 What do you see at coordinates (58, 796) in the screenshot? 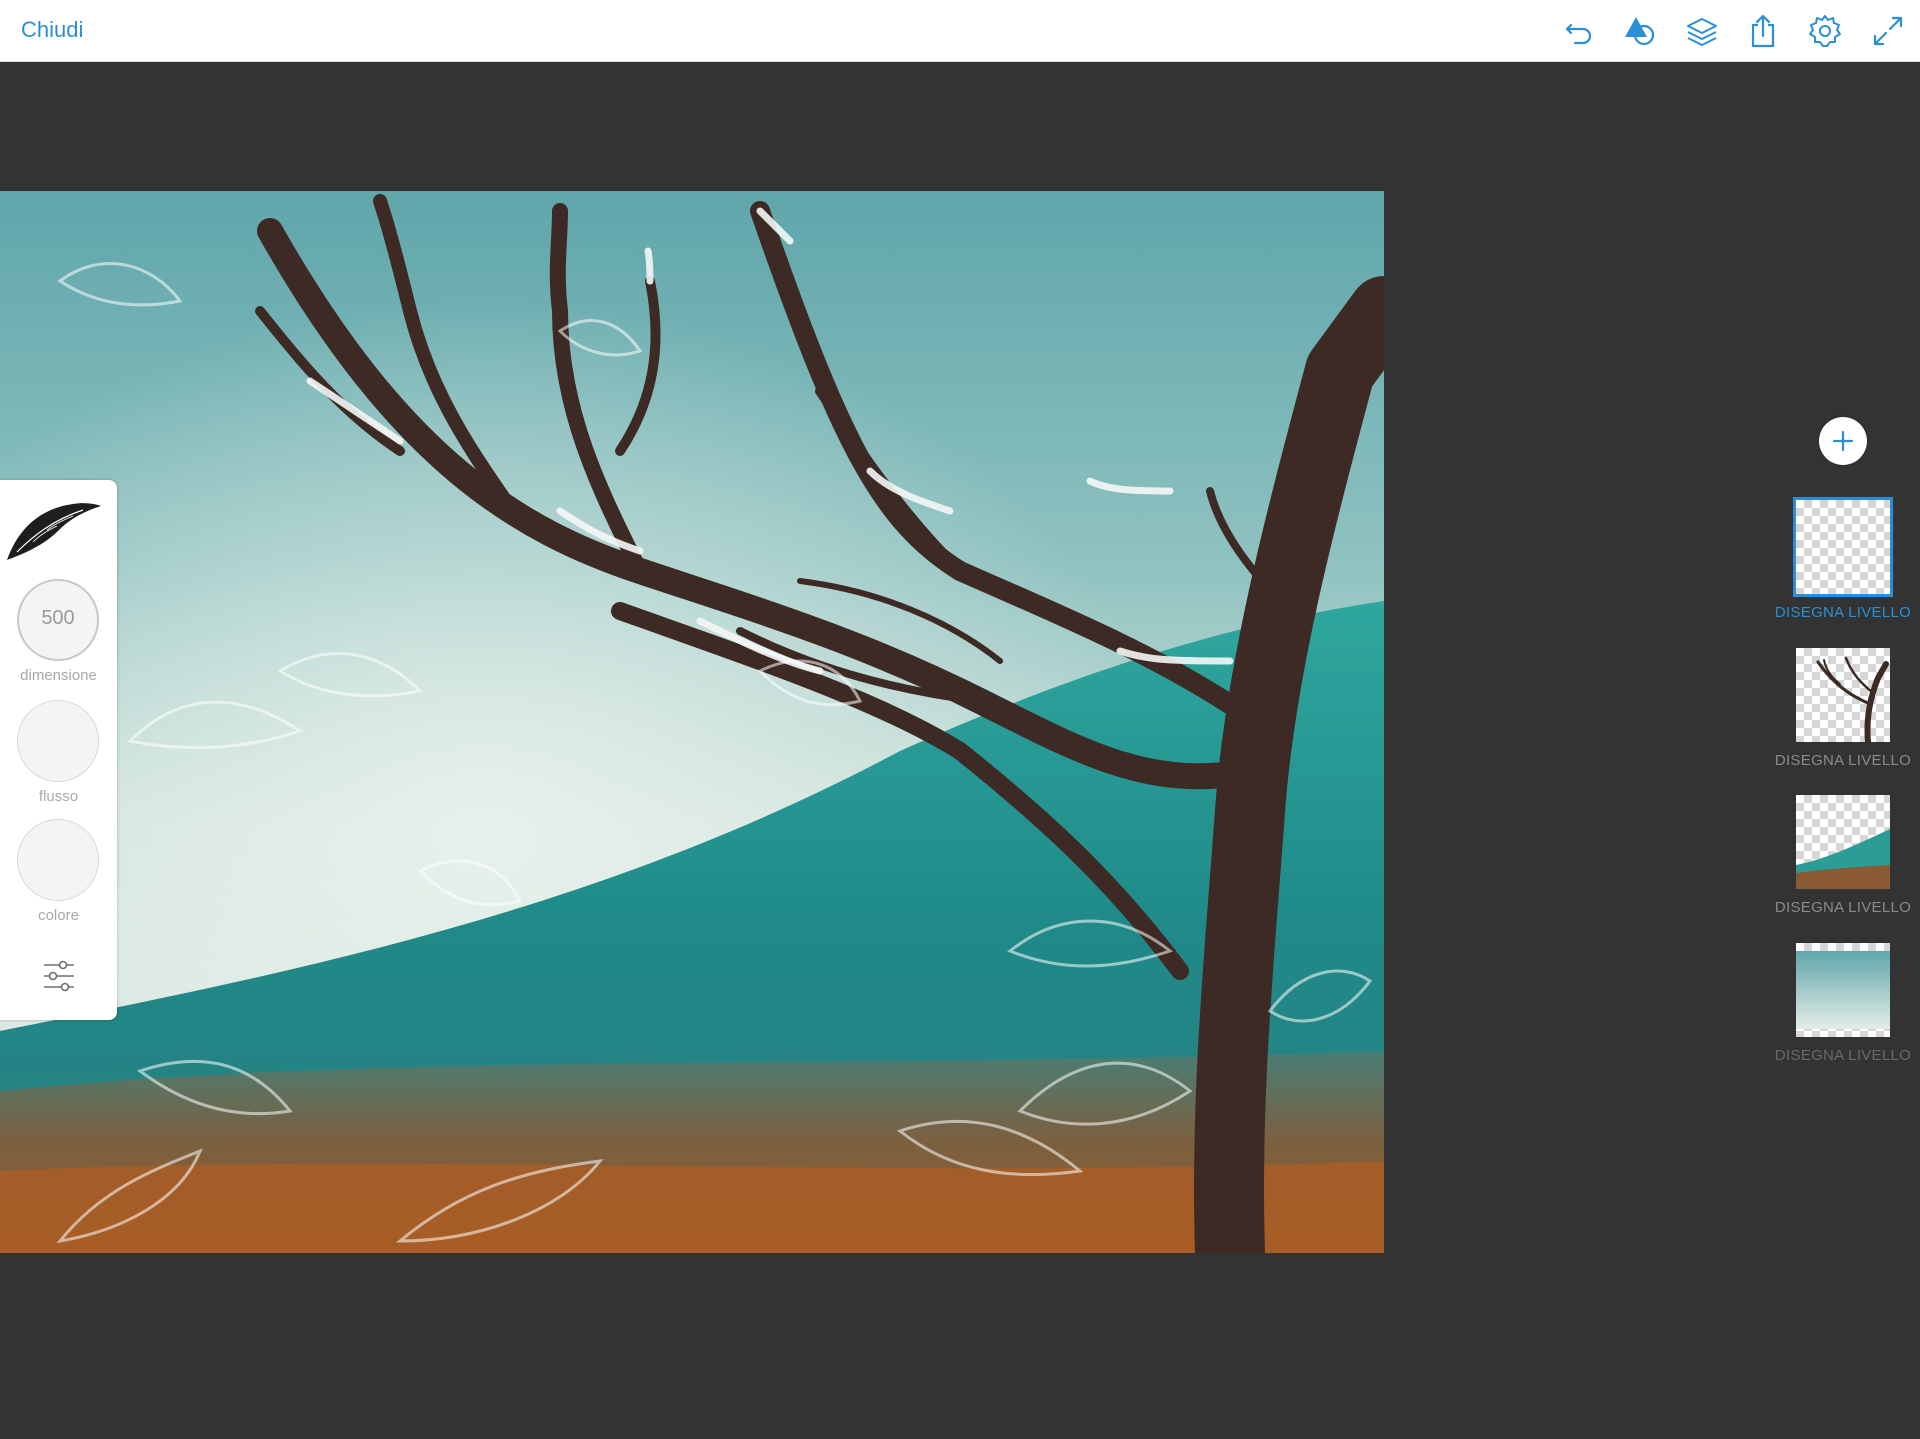
I see `flow-label: flusso` at bounding box center [58, 796].